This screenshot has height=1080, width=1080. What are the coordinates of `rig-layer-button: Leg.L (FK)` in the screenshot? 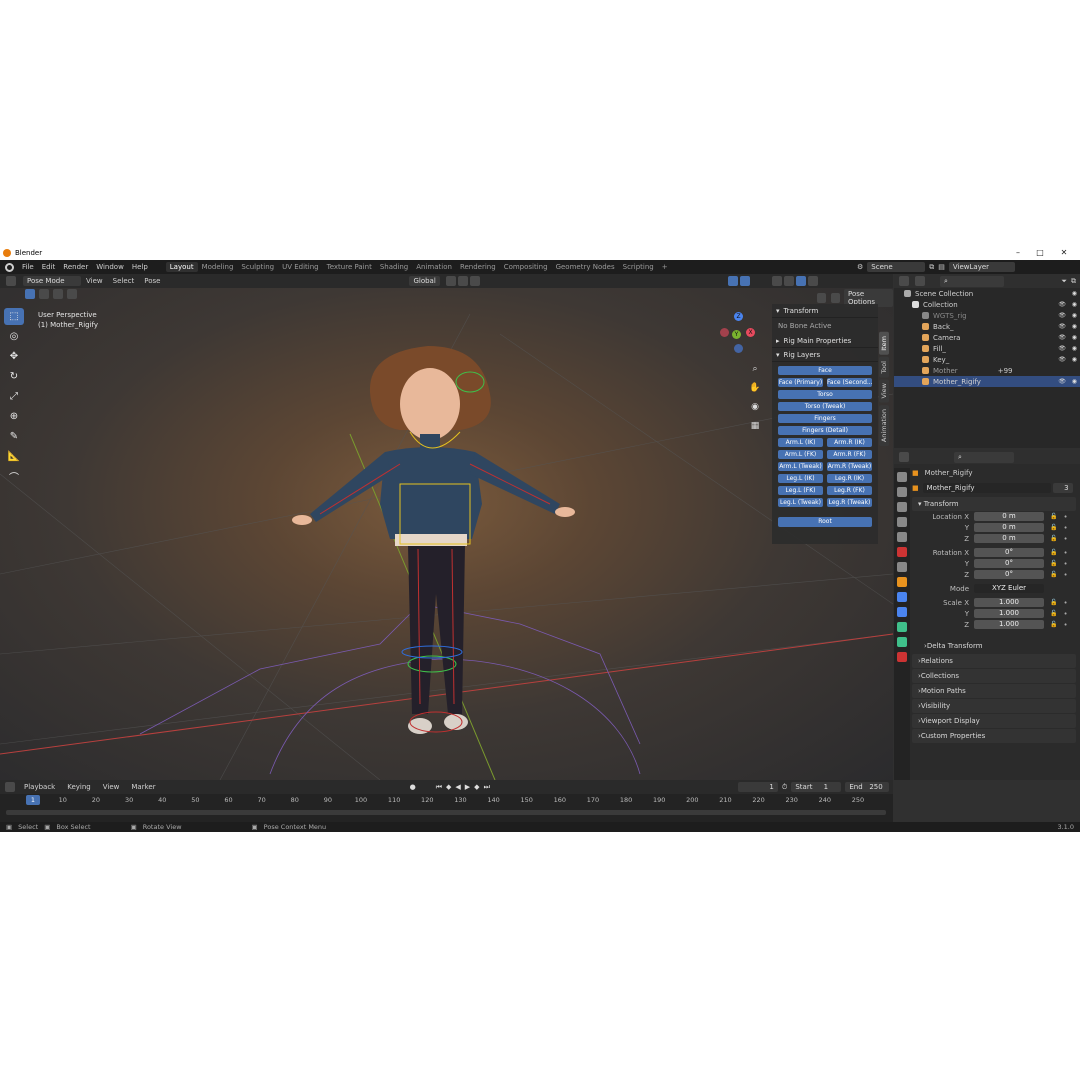 It's located at (800, 490).